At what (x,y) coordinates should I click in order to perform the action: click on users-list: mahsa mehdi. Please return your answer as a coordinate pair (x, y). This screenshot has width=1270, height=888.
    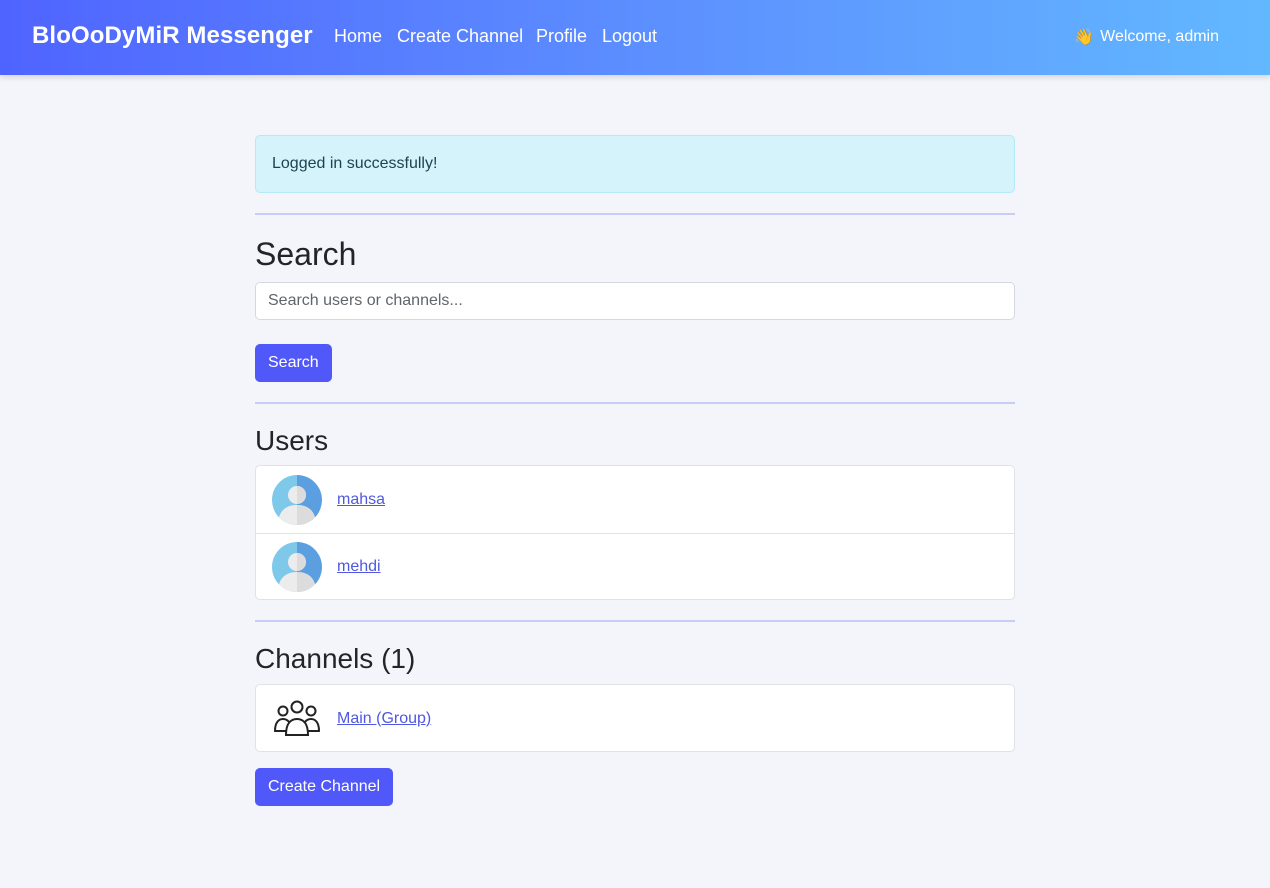
    Looking at the image, I should click on (635, 532).